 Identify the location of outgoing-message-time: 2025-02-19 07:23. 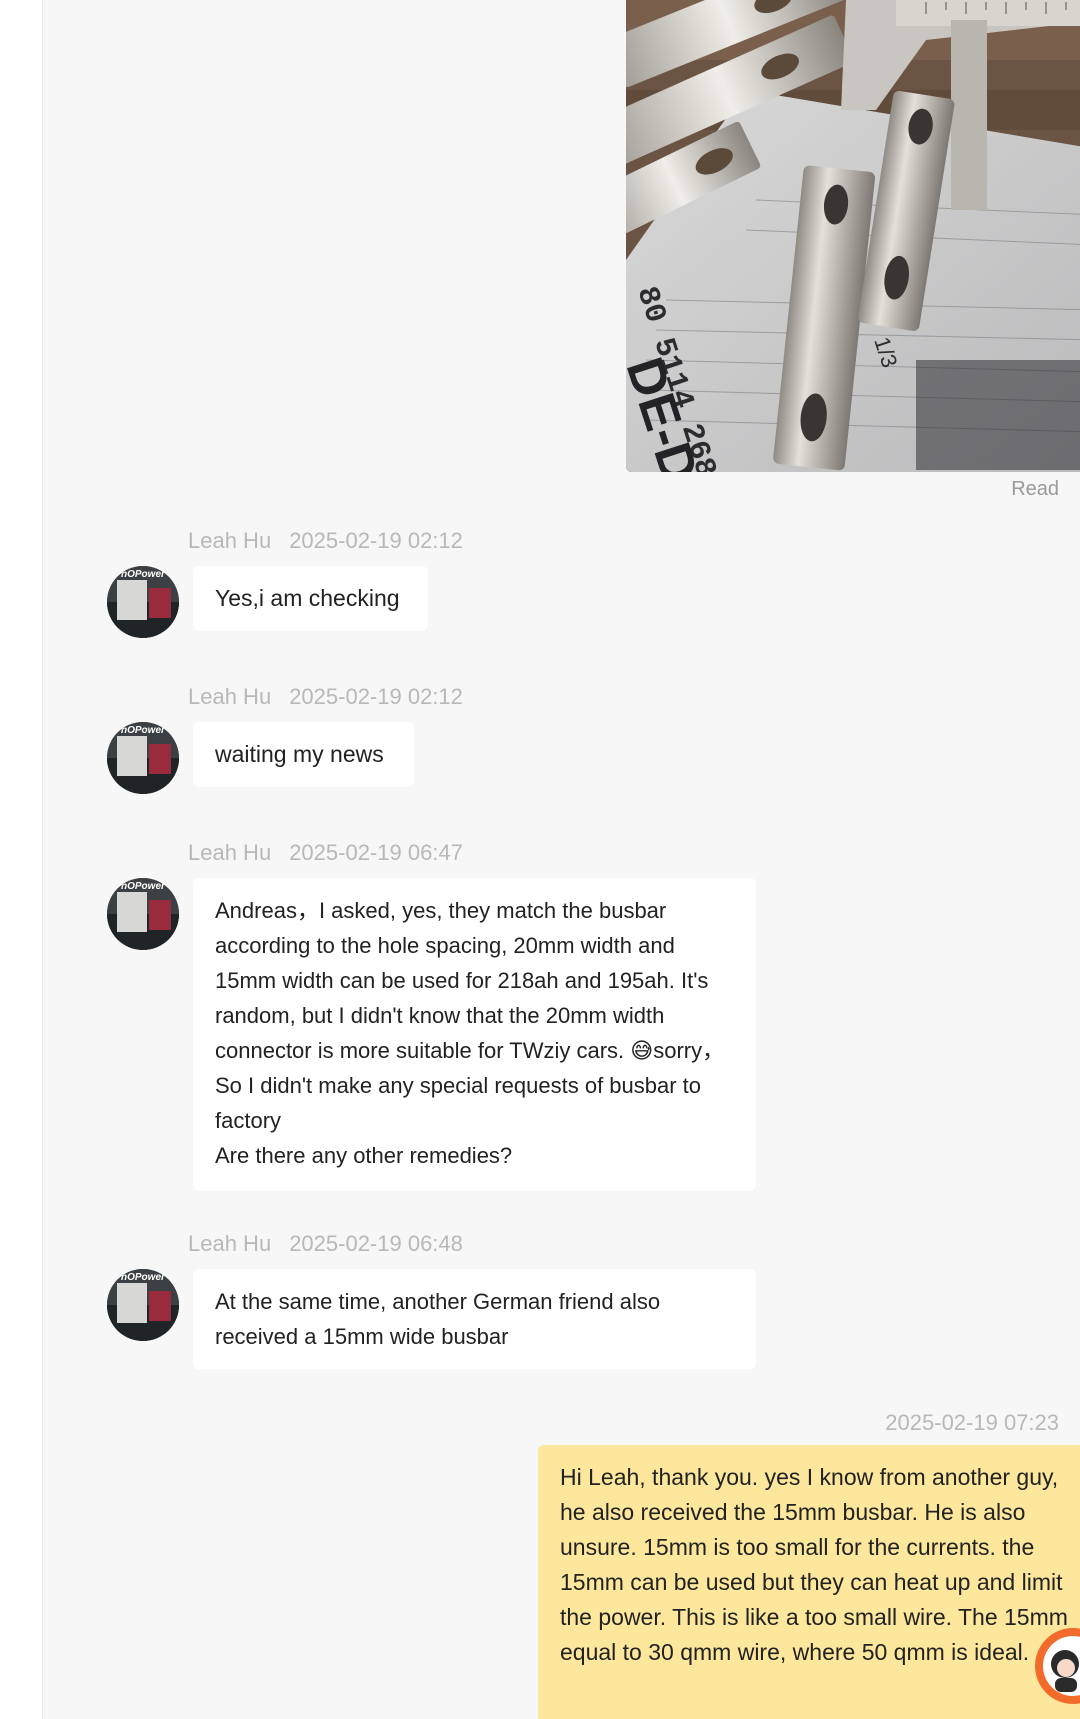
(972, 1422).